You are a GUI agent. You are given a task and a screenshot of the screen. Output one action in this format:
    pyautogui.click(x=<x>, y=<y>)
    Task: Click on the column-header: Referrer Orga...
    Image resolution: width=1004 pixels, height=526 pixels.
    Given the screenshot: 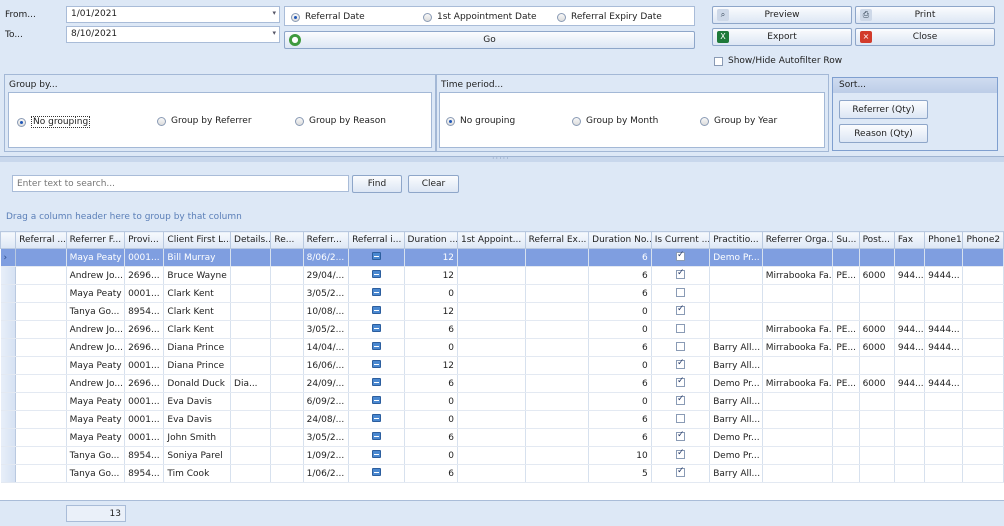 What is the action you would take?
    pyautogui.click(x=797, y=240)
    